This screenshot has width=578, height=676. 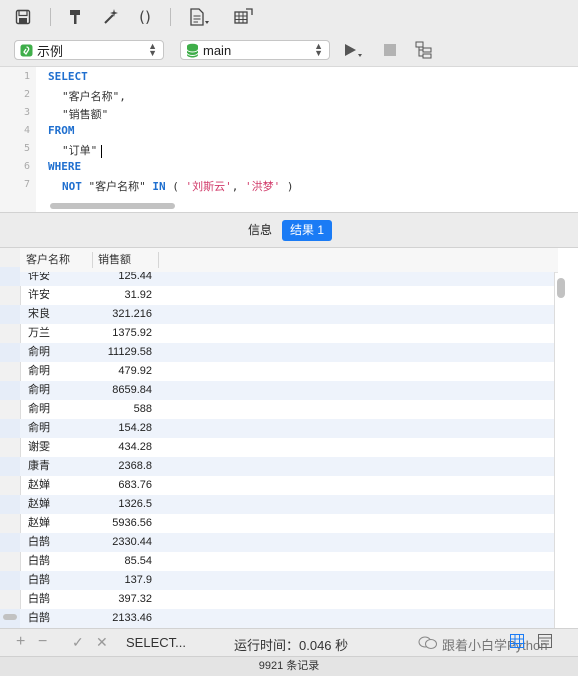 I want to click on table-row: 许安 125.44, so click(x=287, y=279).